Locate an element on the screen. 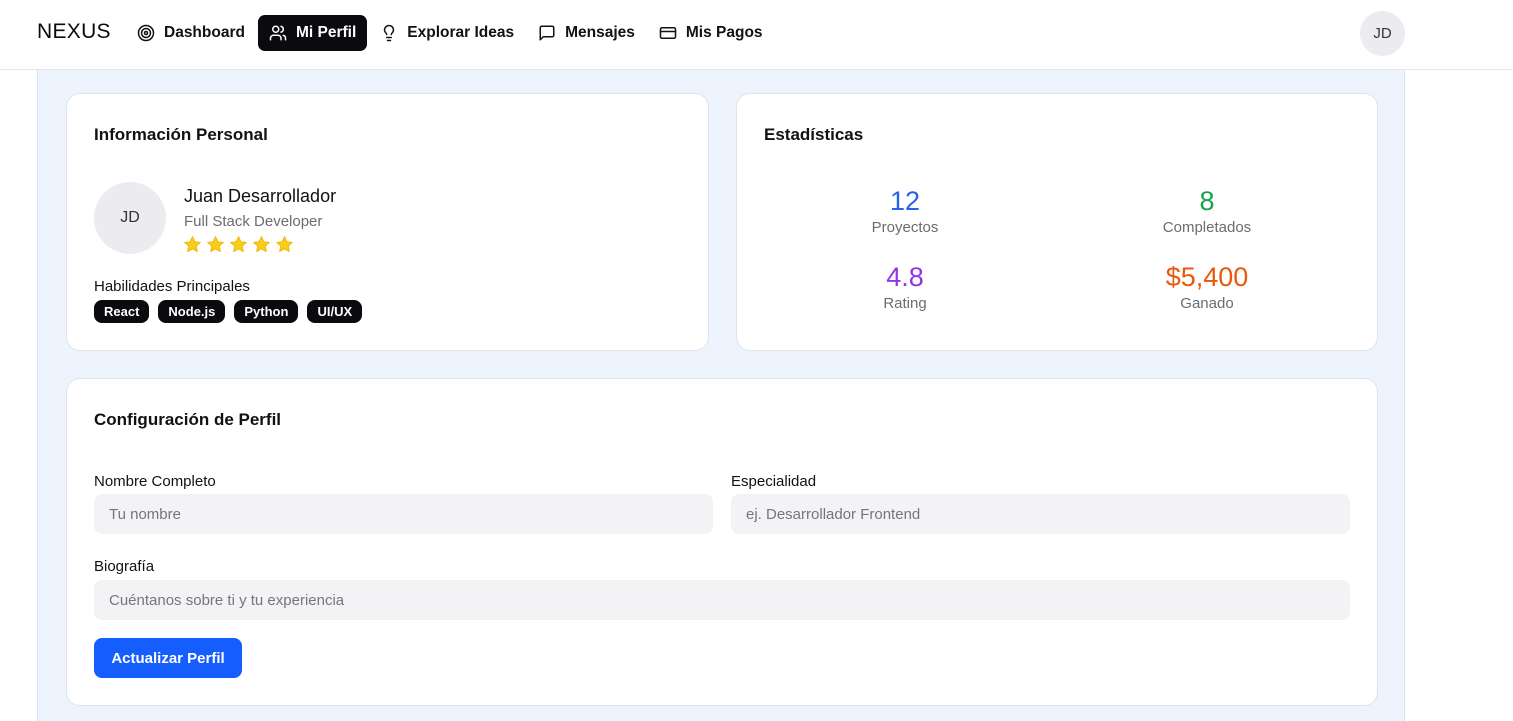 The image size is (1513, 721). skill-badge: Node.js is located at coordinates (192, 311).